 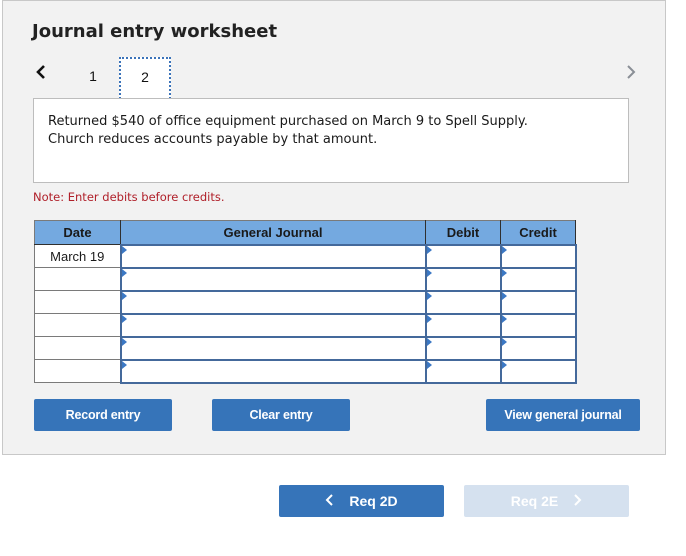 I want to click on previous-requirement-button: Req 2D, so click(x=361, y=501).